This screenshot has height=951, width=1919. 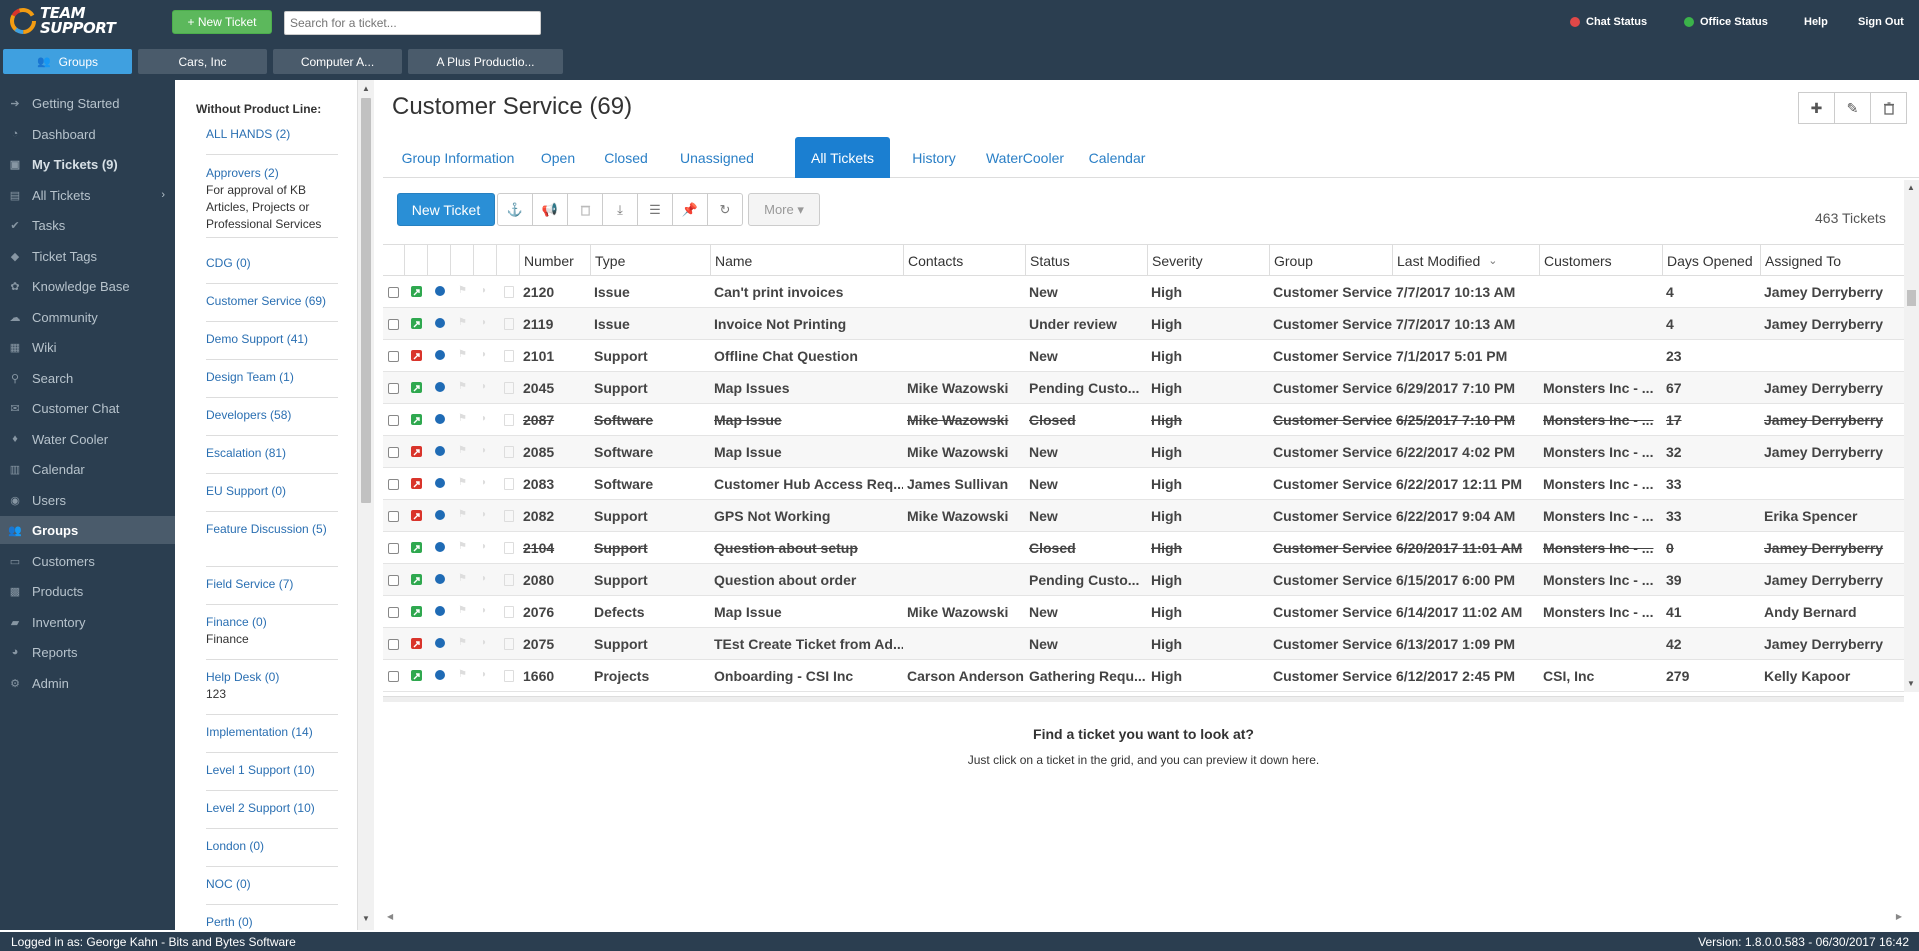 I want to click on scroll-right-icon: ▶, so click(x=1899, y=916).